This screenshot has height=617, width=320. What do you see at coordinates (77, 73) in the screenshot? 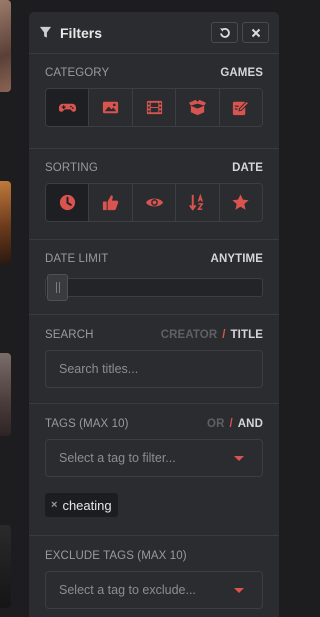
I see `category-label: CATEGORY` at bounding box center [77, 73].